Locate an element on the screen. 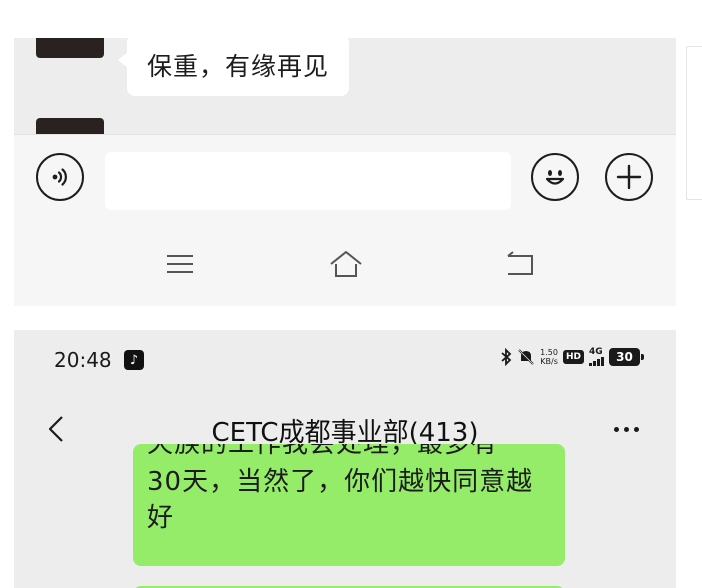  sent-message-cut-text: 天族的工作我会处理，最多有 is located at coordinates (323, 451).